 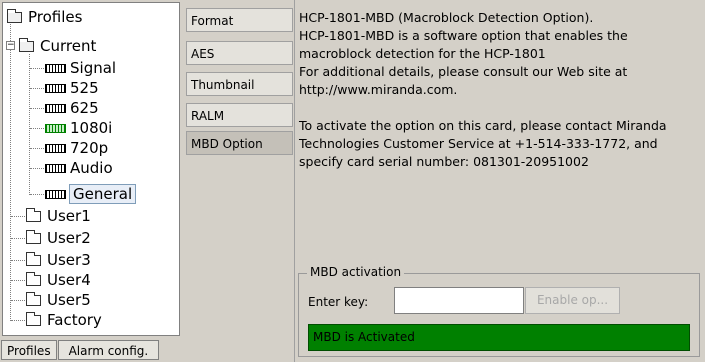 What do you see at coordinates (69, 216) in the screenshot?
I see `tree-node-label: User1` at bounding box center [69, 216].